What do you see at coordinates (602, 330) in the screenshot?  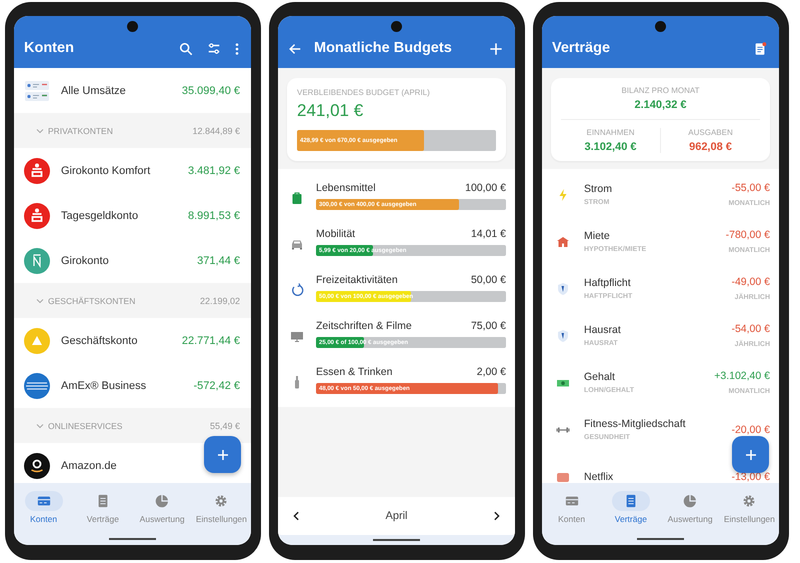 I see `contract-name: Hausrat` at bounding box center [602, 330].